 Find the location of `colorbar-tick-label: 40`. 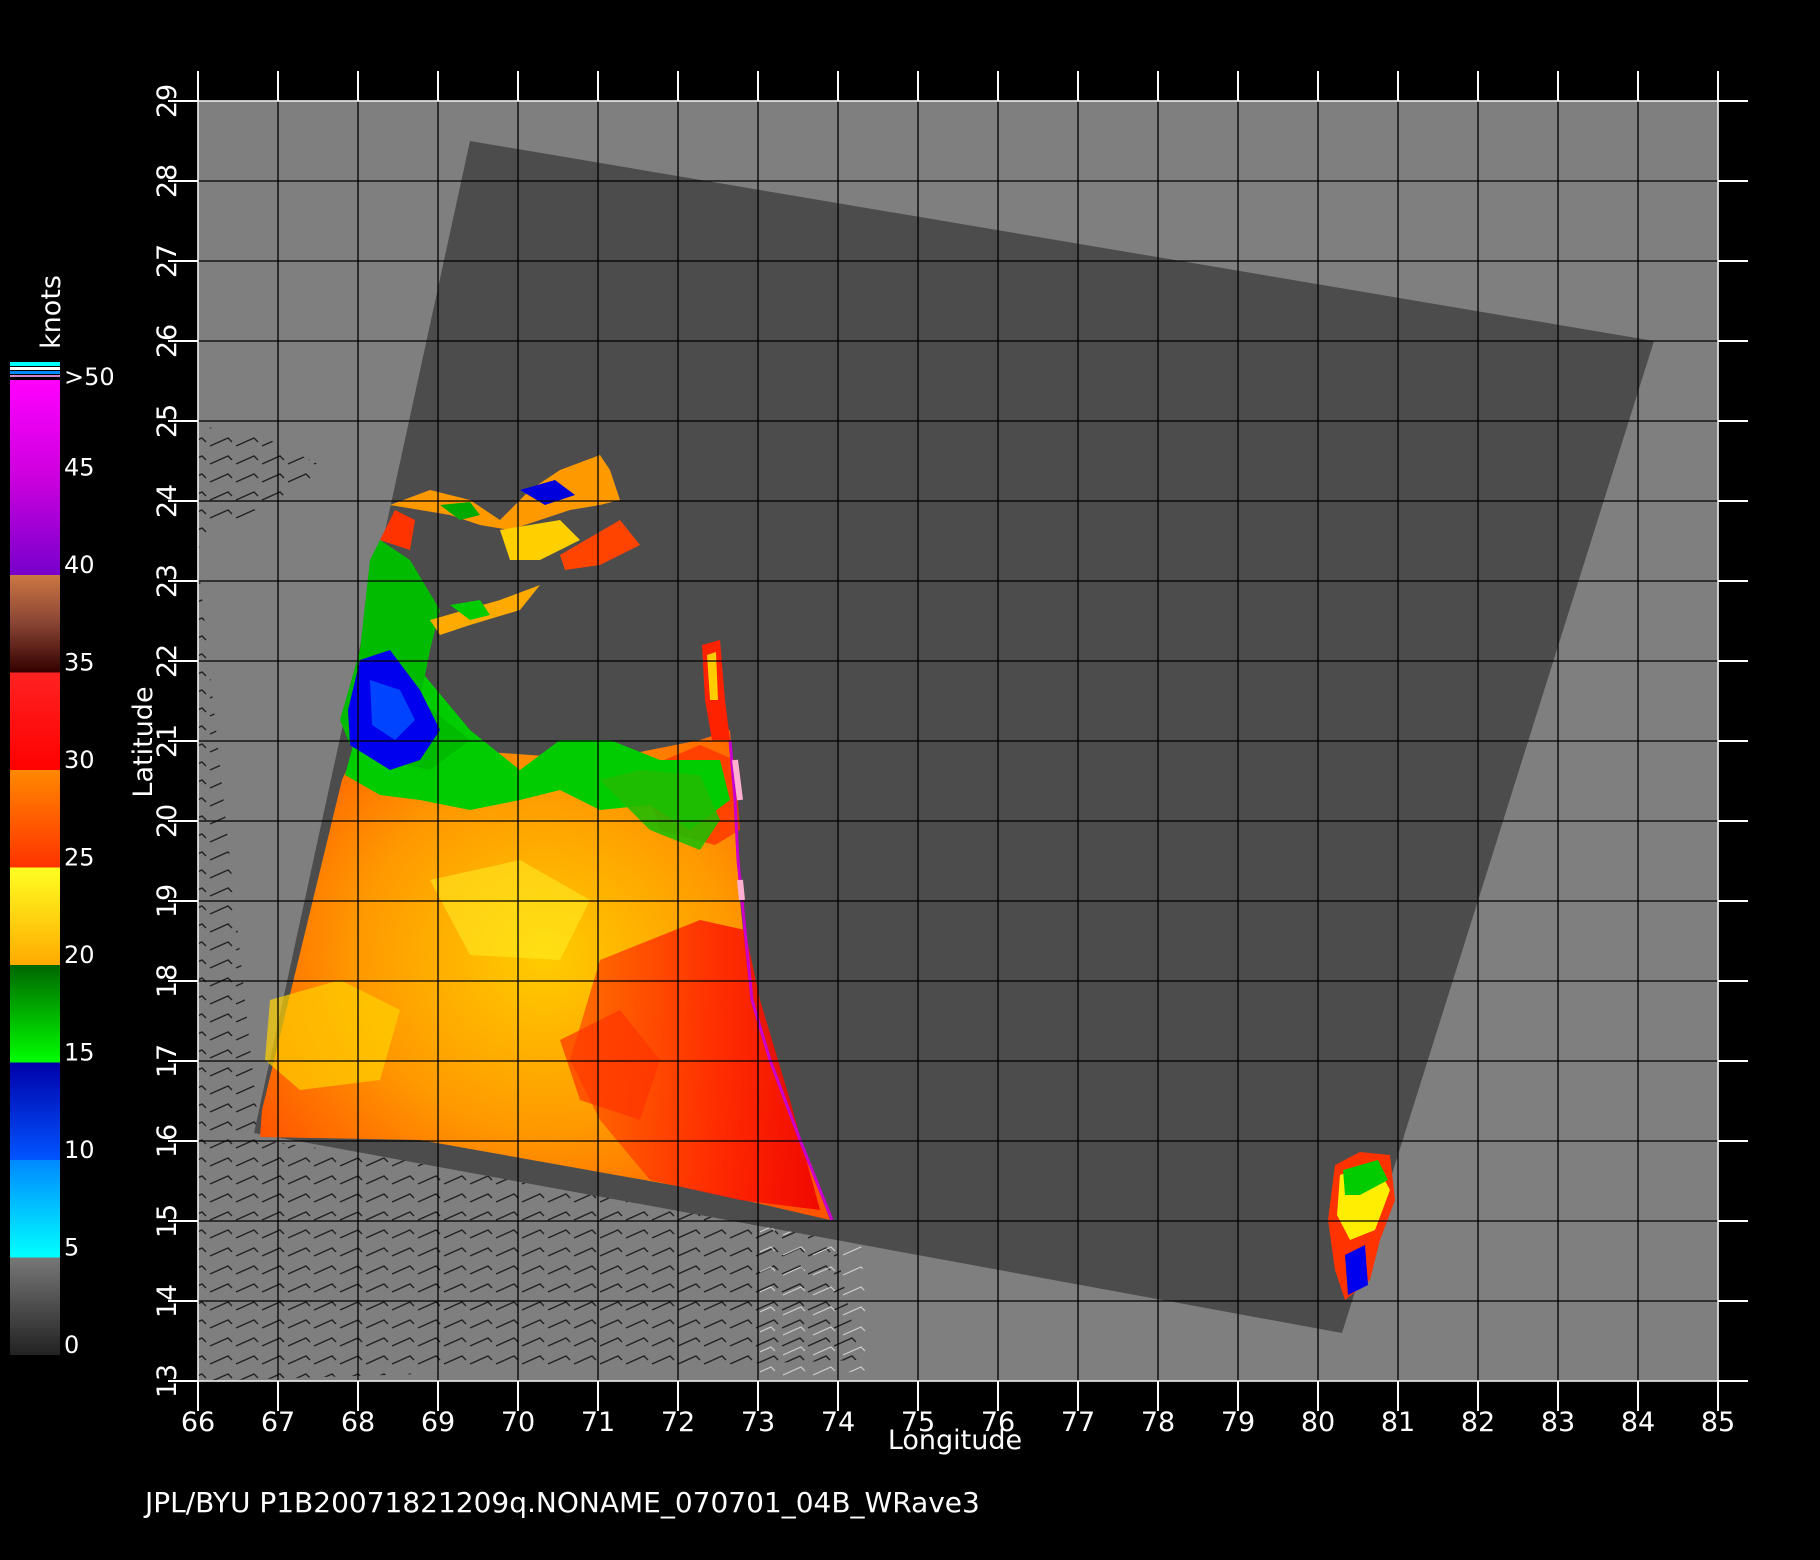

colorbar-tick-label: 40 is located at coordinates (79, 565).